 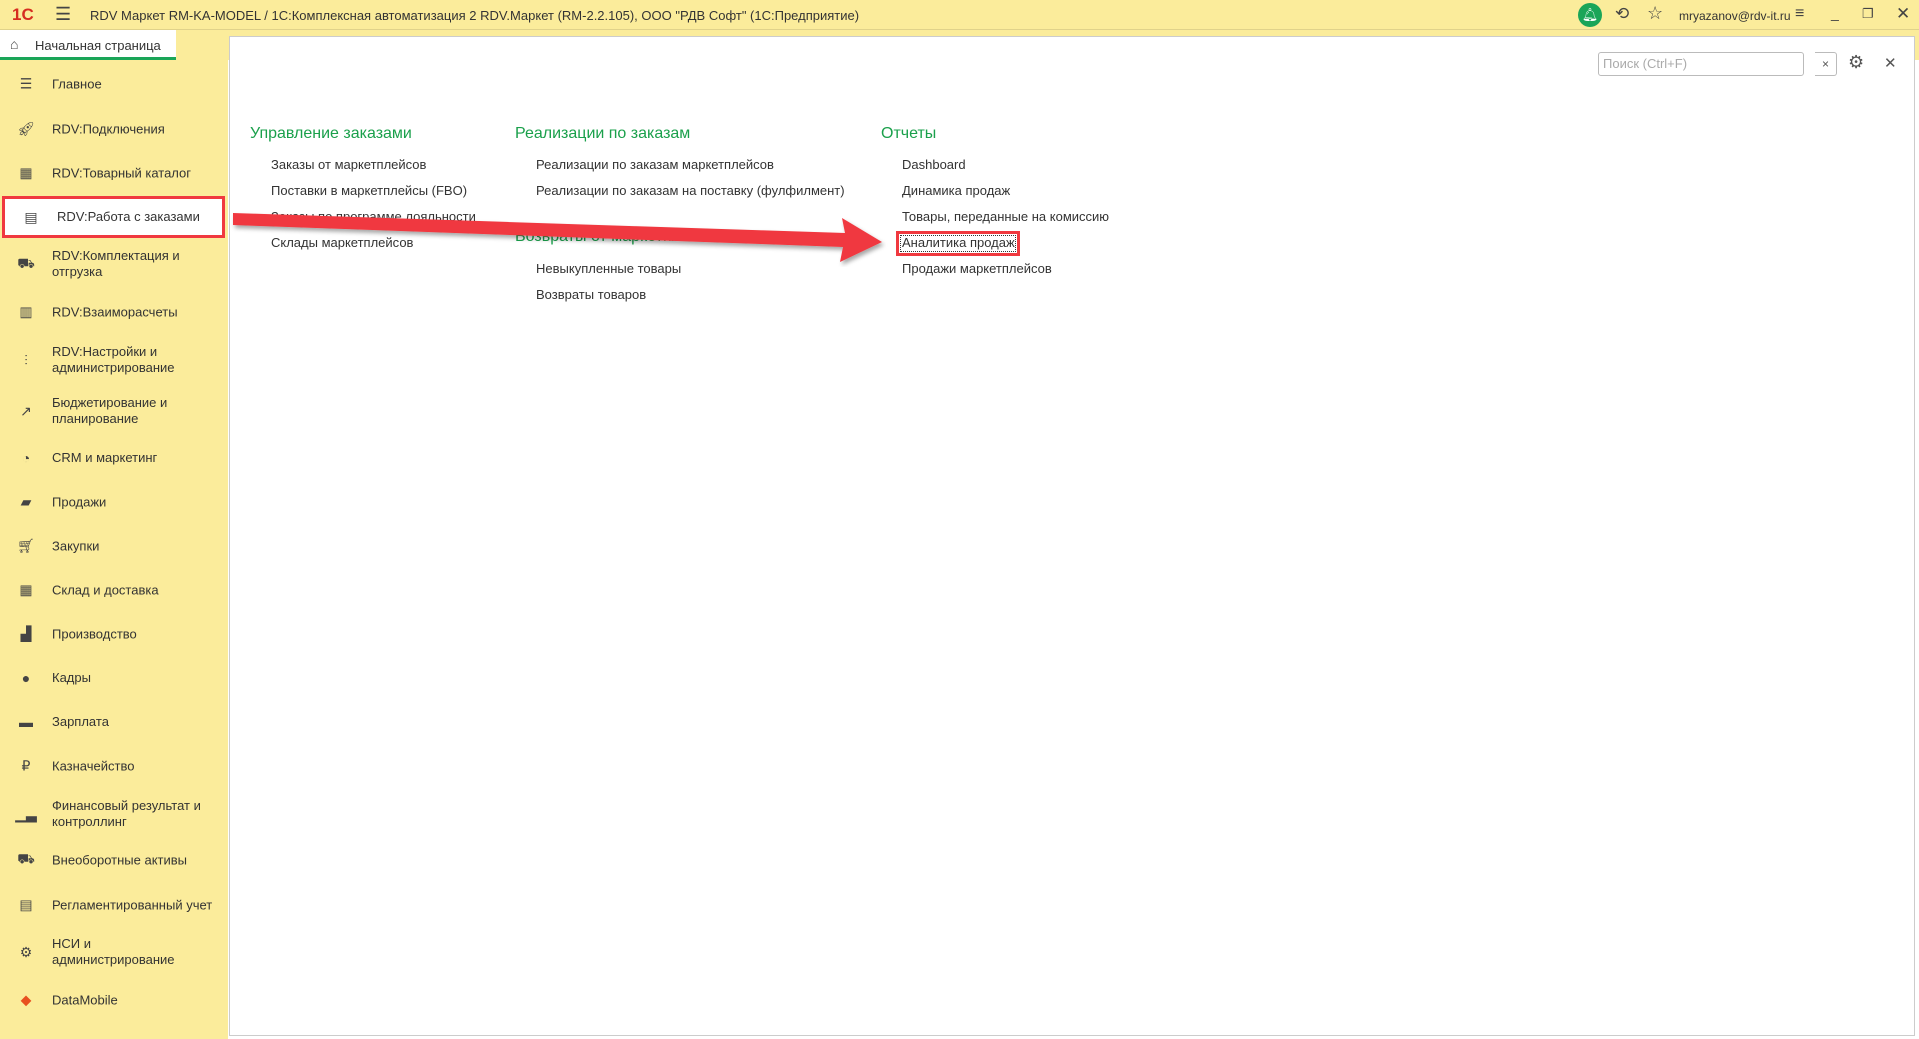 What do you see at coordinates (26, 999) in the screenshot?
I see `datamobile-icon: ◆` at bounding box center [26, 999].